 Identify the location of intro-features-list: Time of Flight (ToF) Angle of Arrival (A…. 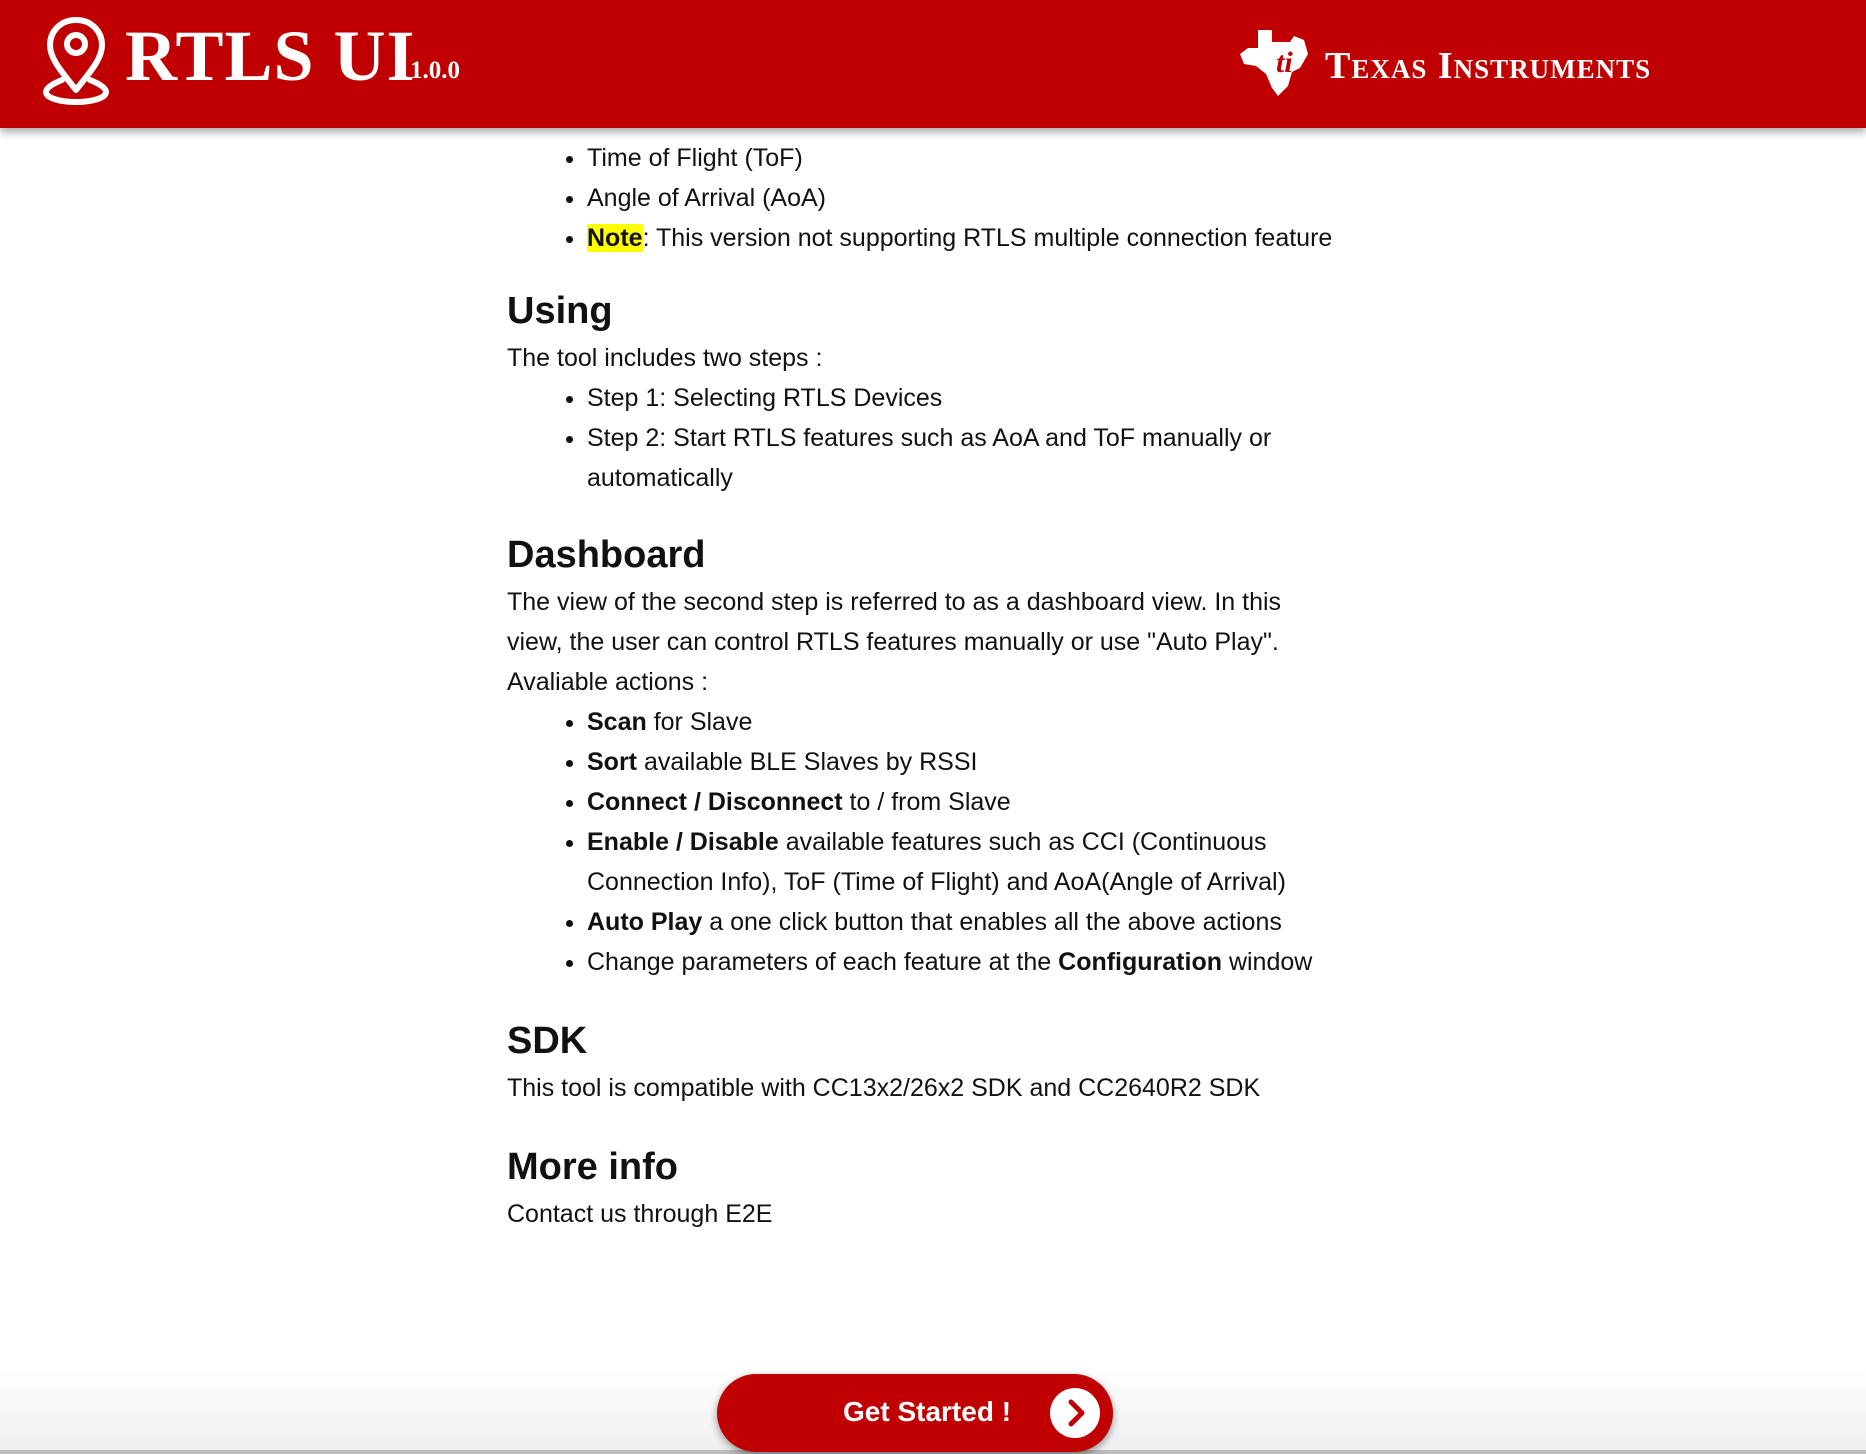
(922, 198).